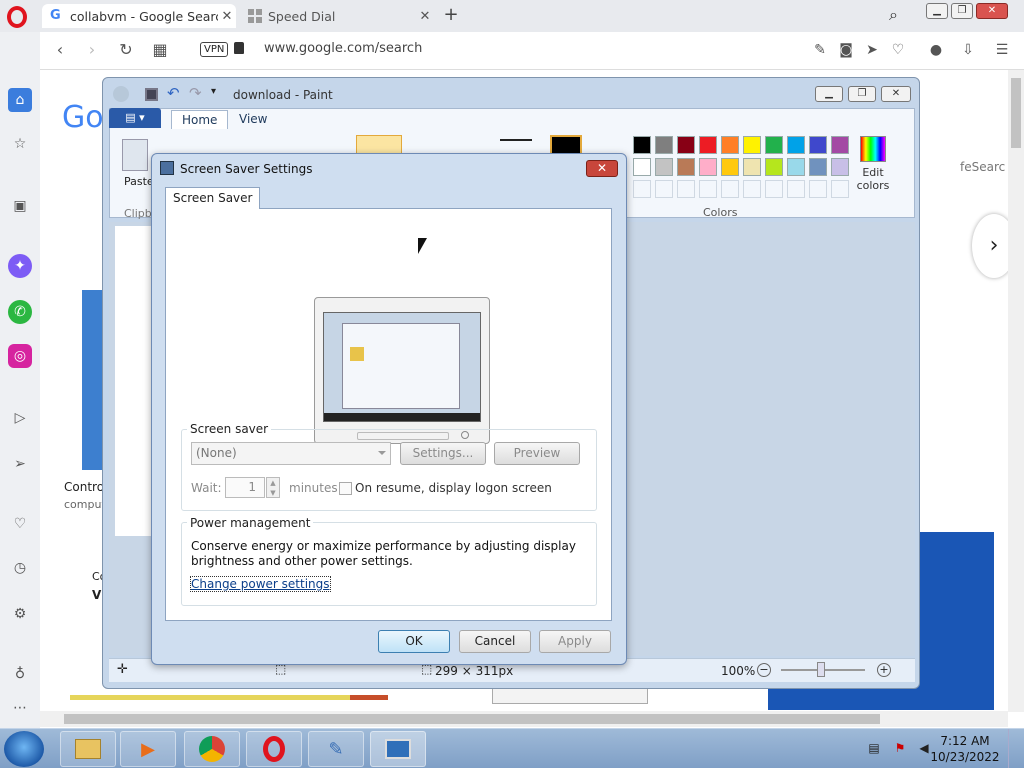 The height and width of the screenshot is (768, 1024). Describe the element at coordinates (20, 356) in the screenshot. I see `instagram-icon: ◎` at that location.